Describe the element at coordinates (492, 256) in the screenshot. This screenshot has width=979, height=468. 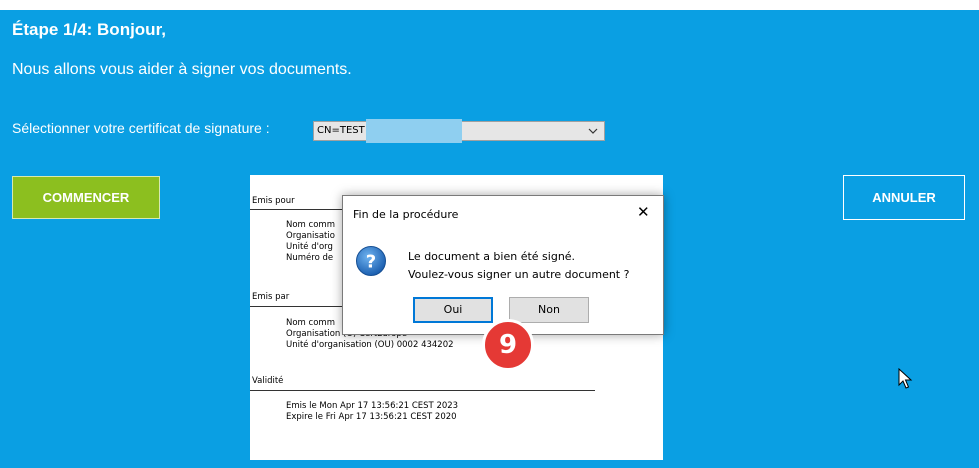
I see `dialog-message: Le document a bien été signé.` at that location.